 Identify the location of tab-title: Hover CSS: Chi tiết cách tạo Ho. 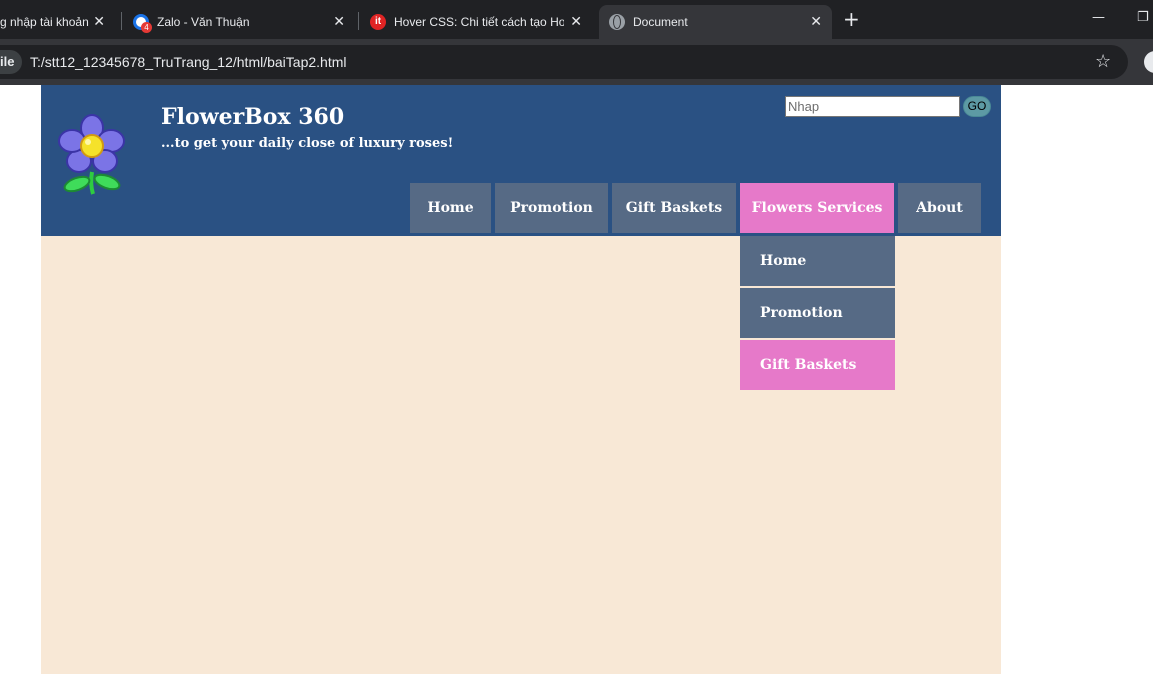
(479, 22).